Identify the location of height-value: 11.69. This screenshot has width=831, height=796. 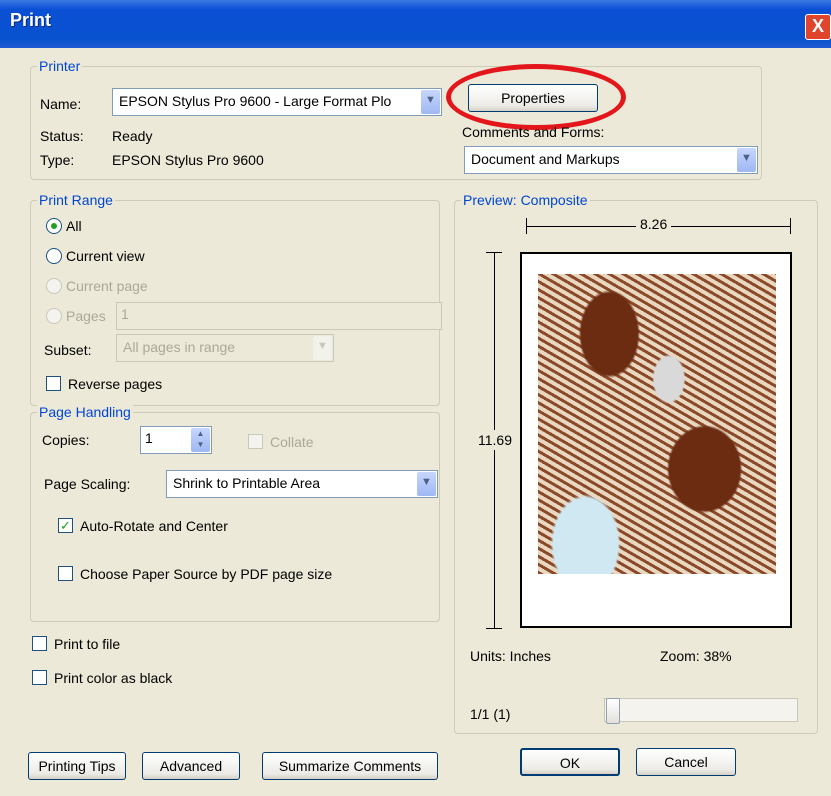
(495, 440).